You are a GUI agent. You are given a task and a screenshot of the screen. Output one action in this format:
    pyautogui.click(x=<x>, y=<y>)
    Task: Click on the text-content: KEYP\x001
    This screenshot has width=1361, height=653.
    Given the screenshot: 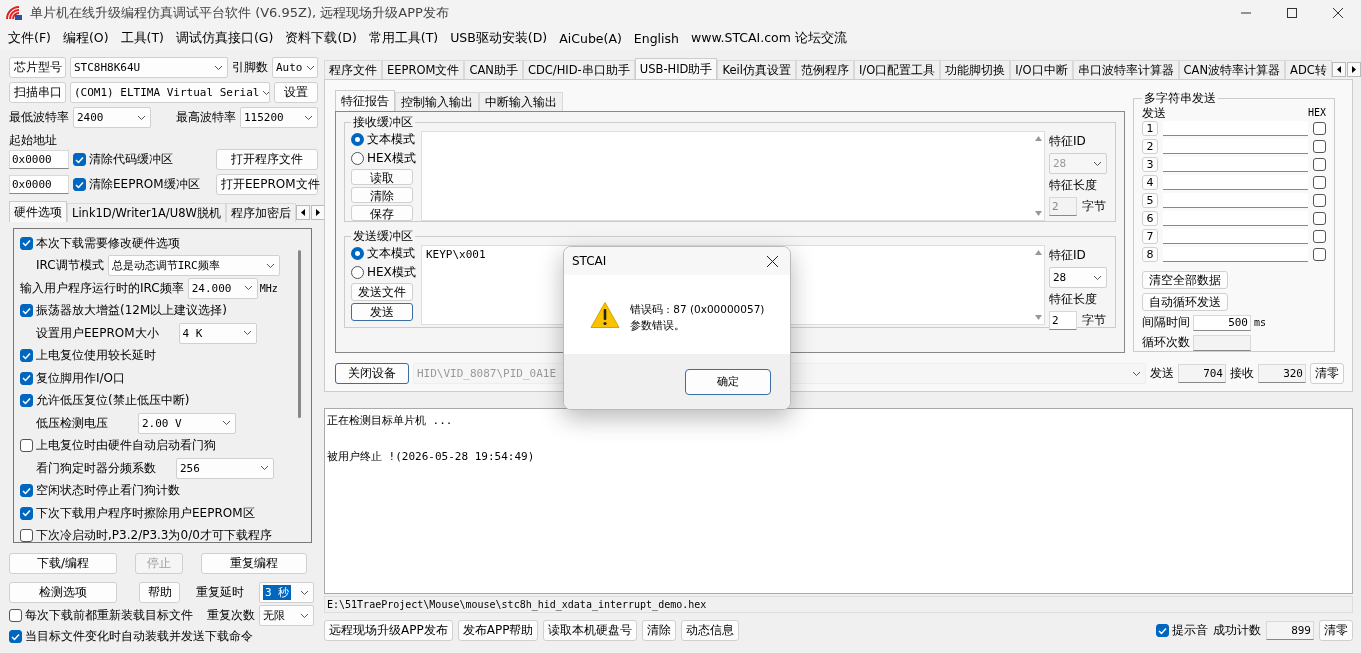 What is the action you would take?
    pyautogui.click(x=456, y=254)
    